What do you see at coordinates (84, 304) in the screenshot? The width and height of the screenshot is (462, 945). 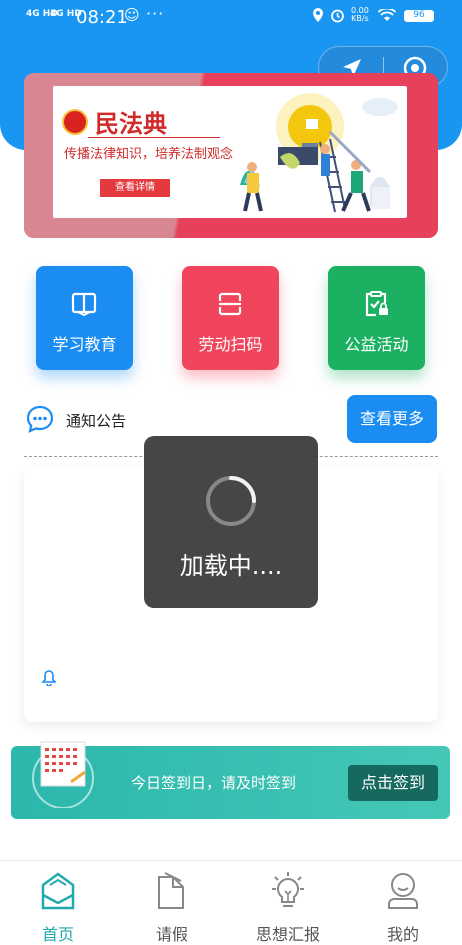 I see `book-icon` at bounding box center [84, 304].